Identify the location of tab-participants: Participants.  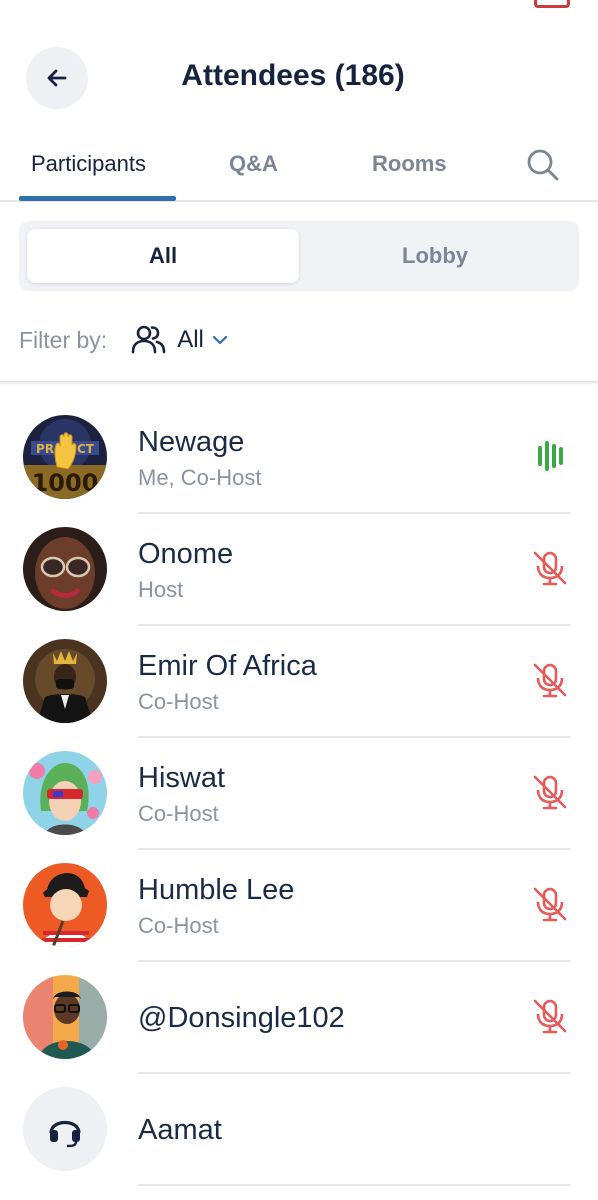
(88, 164).